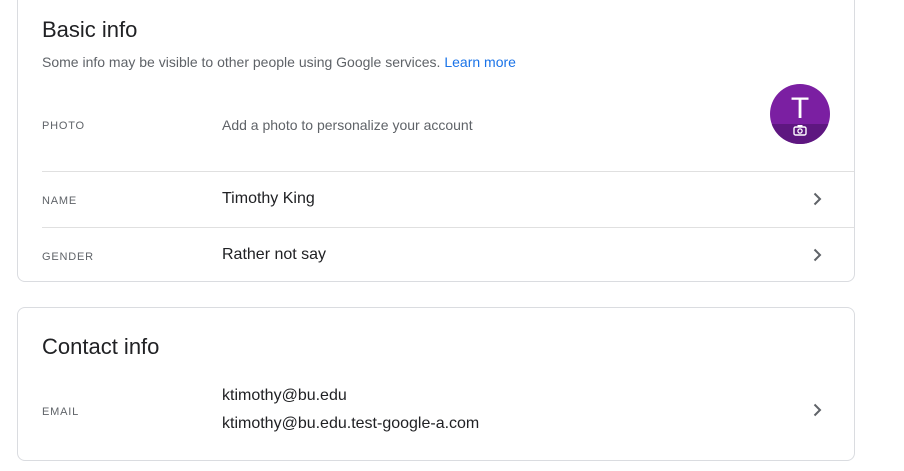  I want to click on learn-more-link: Learn more, so click(480, 62).